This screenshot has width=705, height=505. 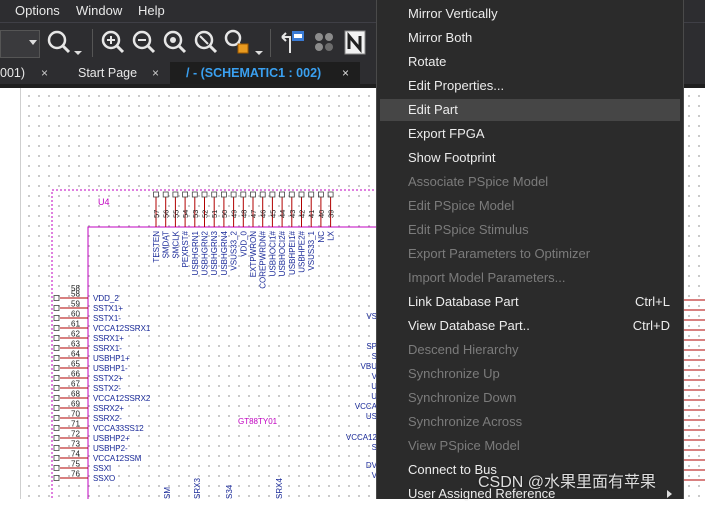 I want to click on left-pin-number: 59, so click(x=75, y=304).